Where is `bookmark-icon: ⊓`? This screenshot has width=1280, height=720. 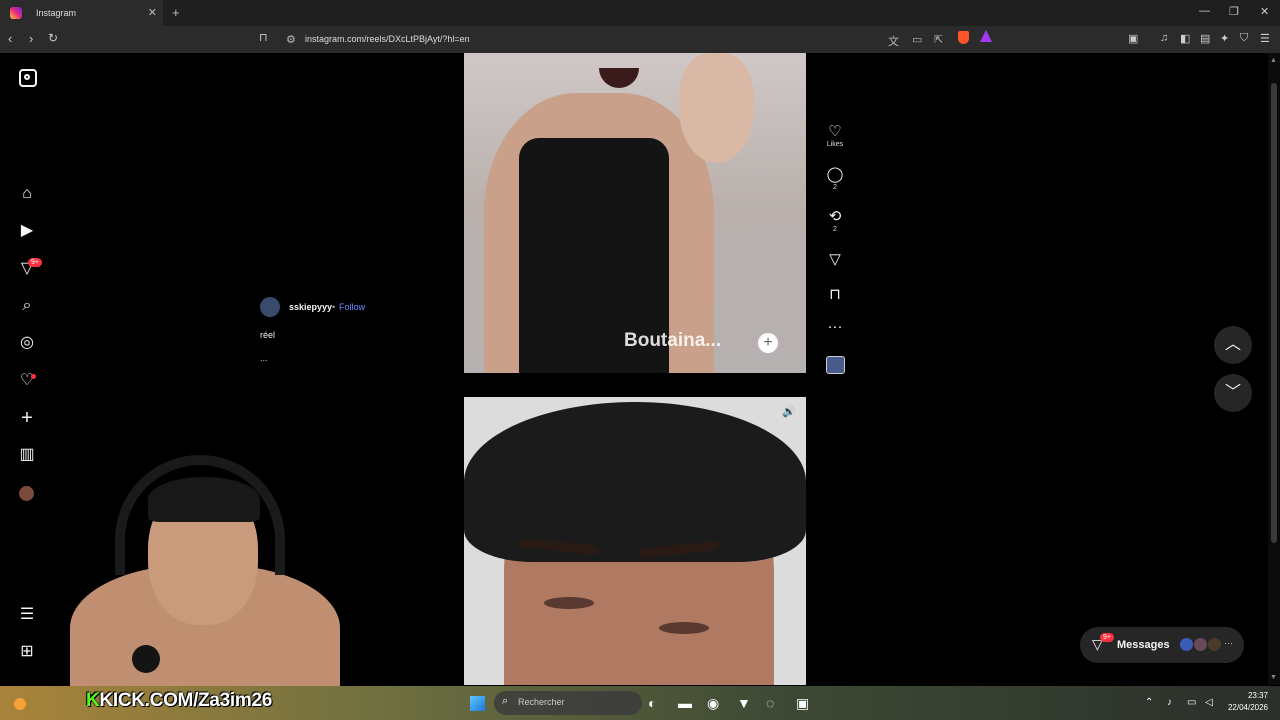 bookmark-icon: ⊓ is located at coordinates (263, 37).